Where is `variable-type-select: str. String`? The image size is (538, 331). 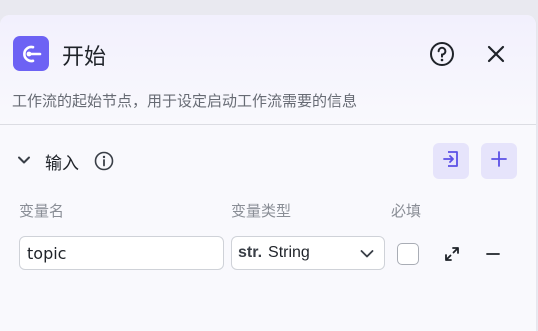
variable-type-select: str. String is located at coordinates (308, 253).